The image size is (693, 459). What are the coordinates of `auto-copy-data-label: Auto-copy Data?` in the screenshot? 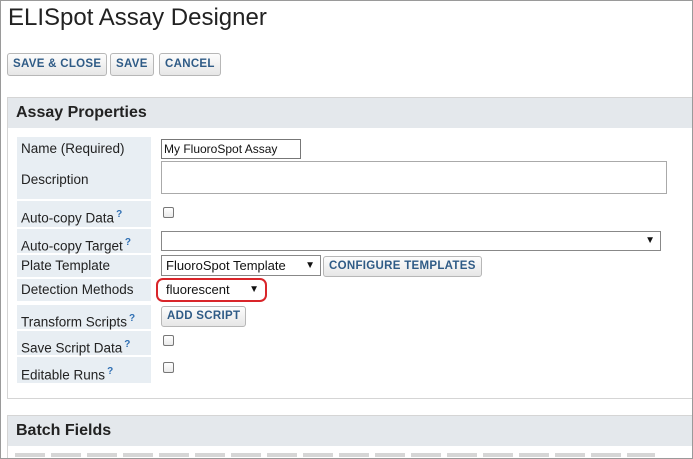 It's located at (84, 214).